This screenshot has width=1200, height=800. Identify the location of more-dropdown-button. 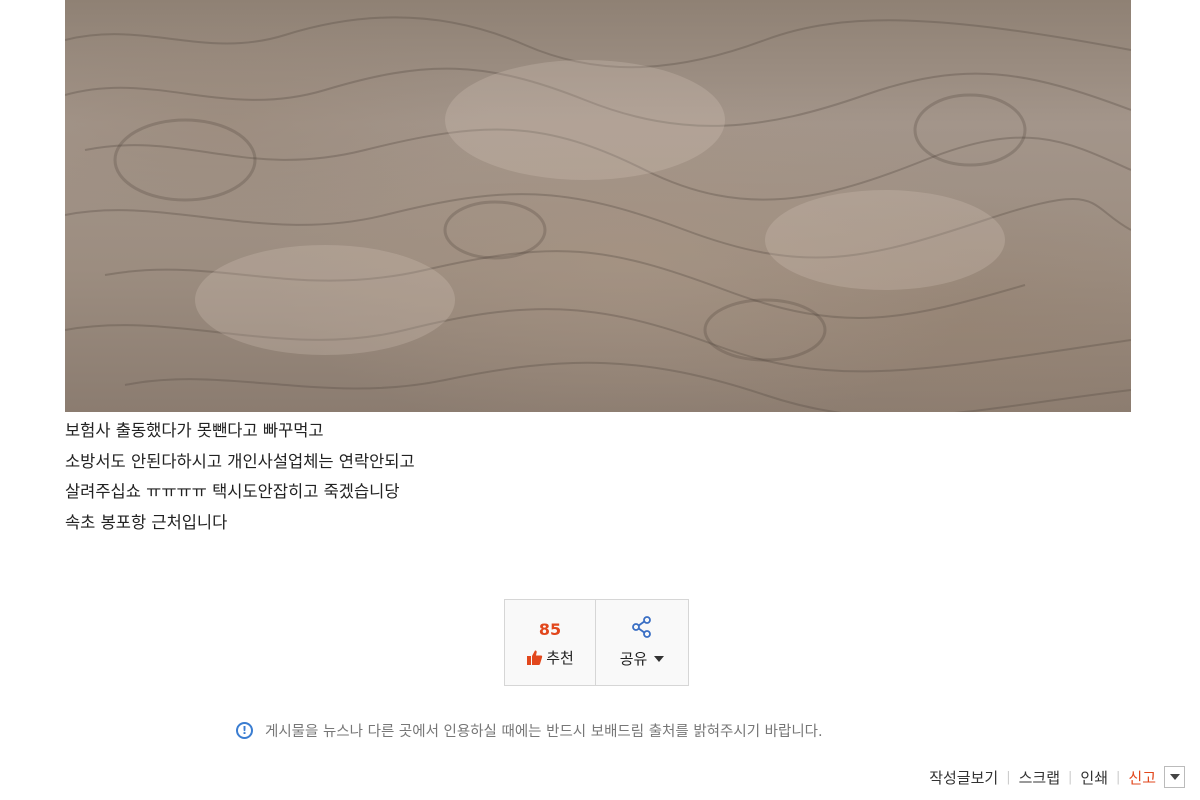
(1174, 777).